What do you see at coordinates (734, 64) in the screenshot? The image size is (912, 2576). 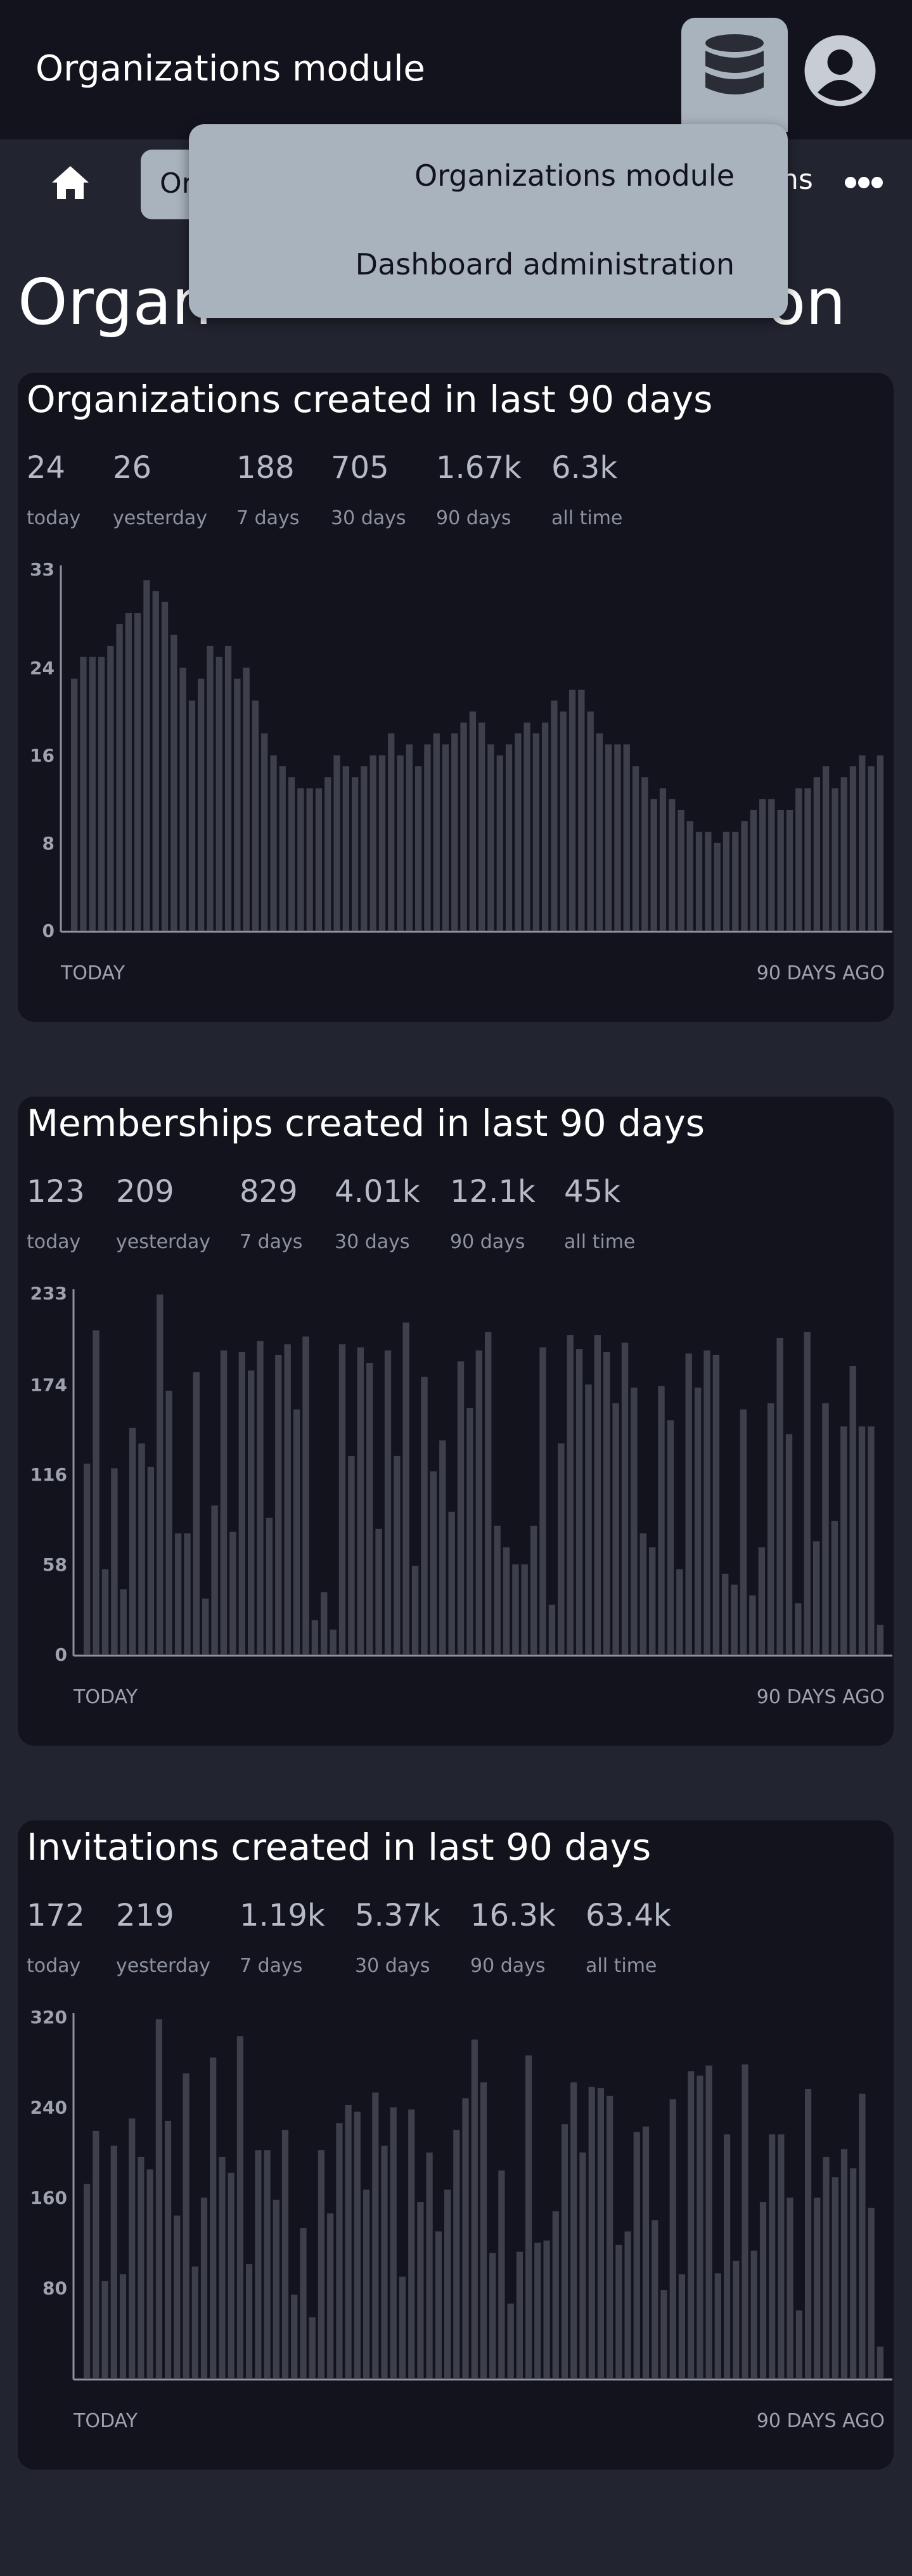 I see `database-icon` at bounding box center [734, 64].